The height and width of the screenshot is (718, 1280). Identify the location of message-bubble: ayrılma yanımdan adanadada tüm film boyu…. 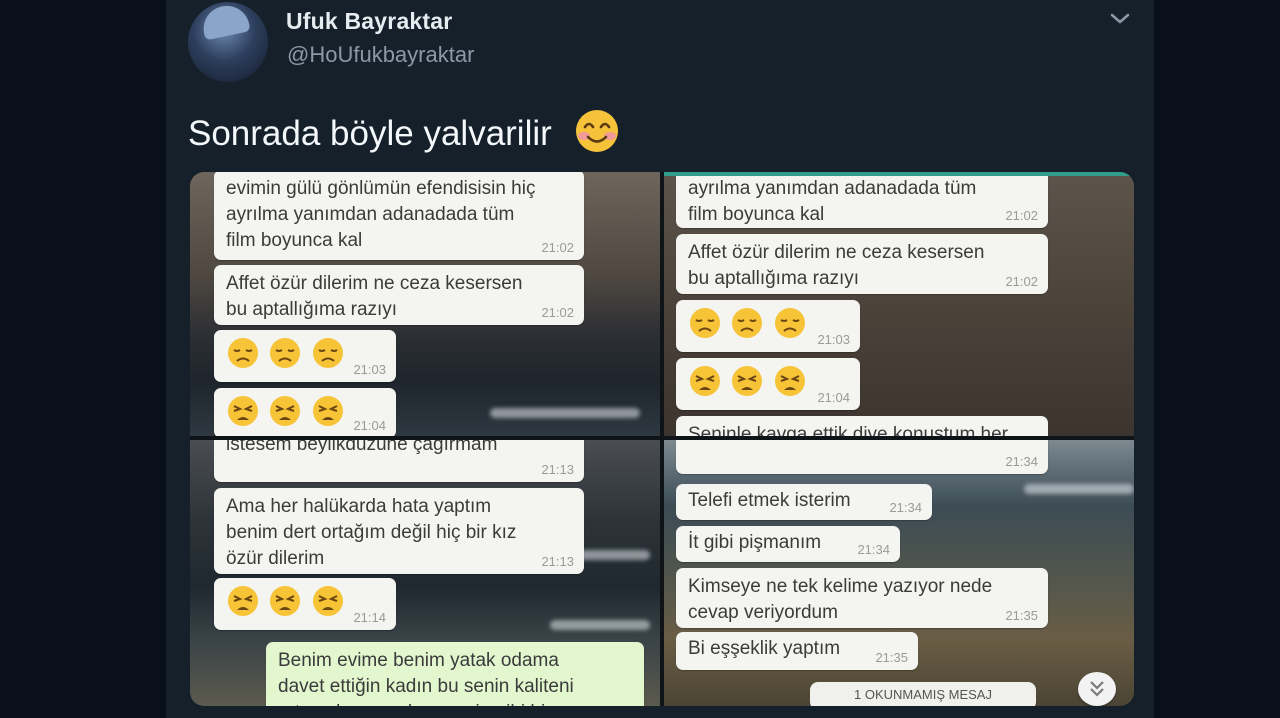
(862, 200).